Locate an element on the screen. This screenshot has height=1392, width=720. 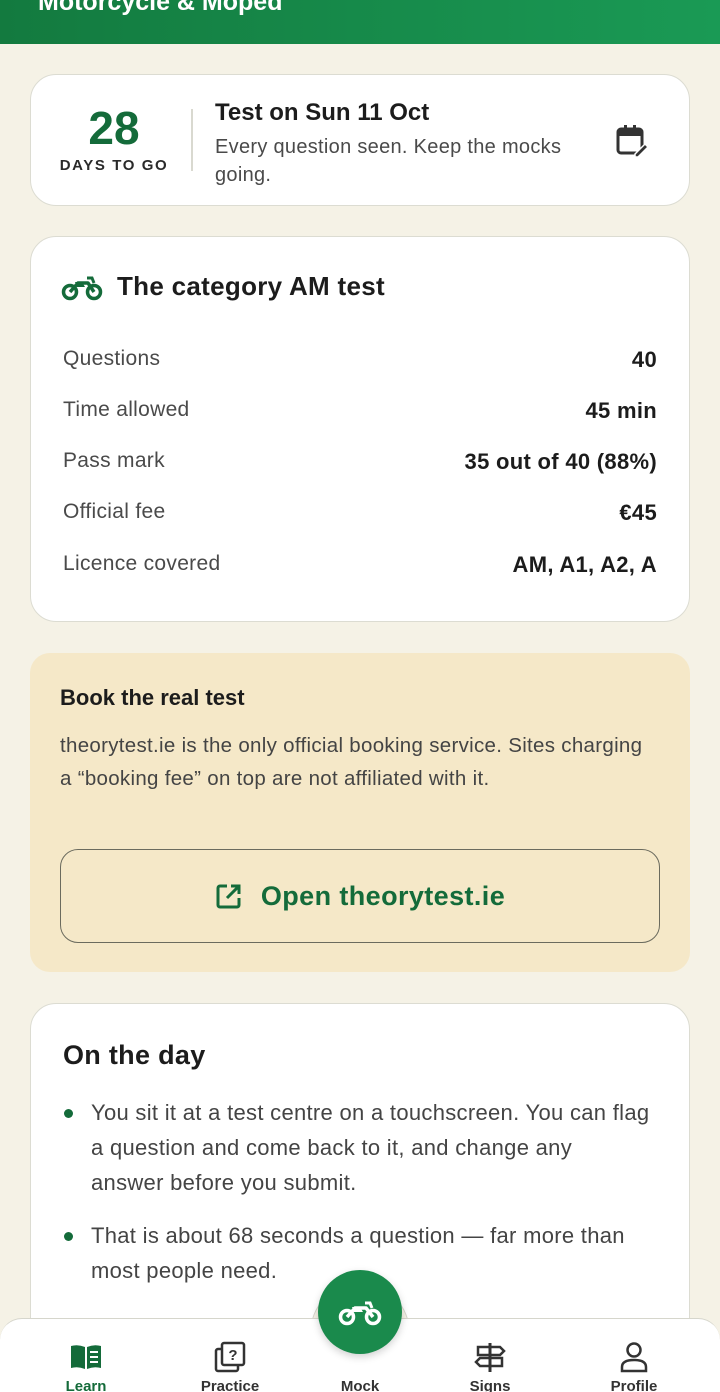
mock-test-fab is located at coordinates (360, 1312).